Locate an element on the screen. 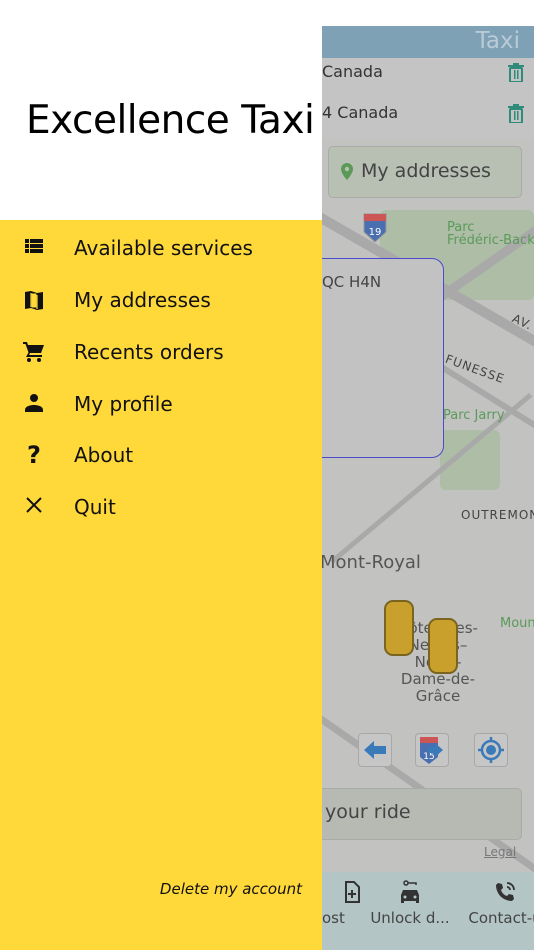 The height and width of the screenshot is (950, 534). arrow-left-icon is located at coordinates (375, 750).